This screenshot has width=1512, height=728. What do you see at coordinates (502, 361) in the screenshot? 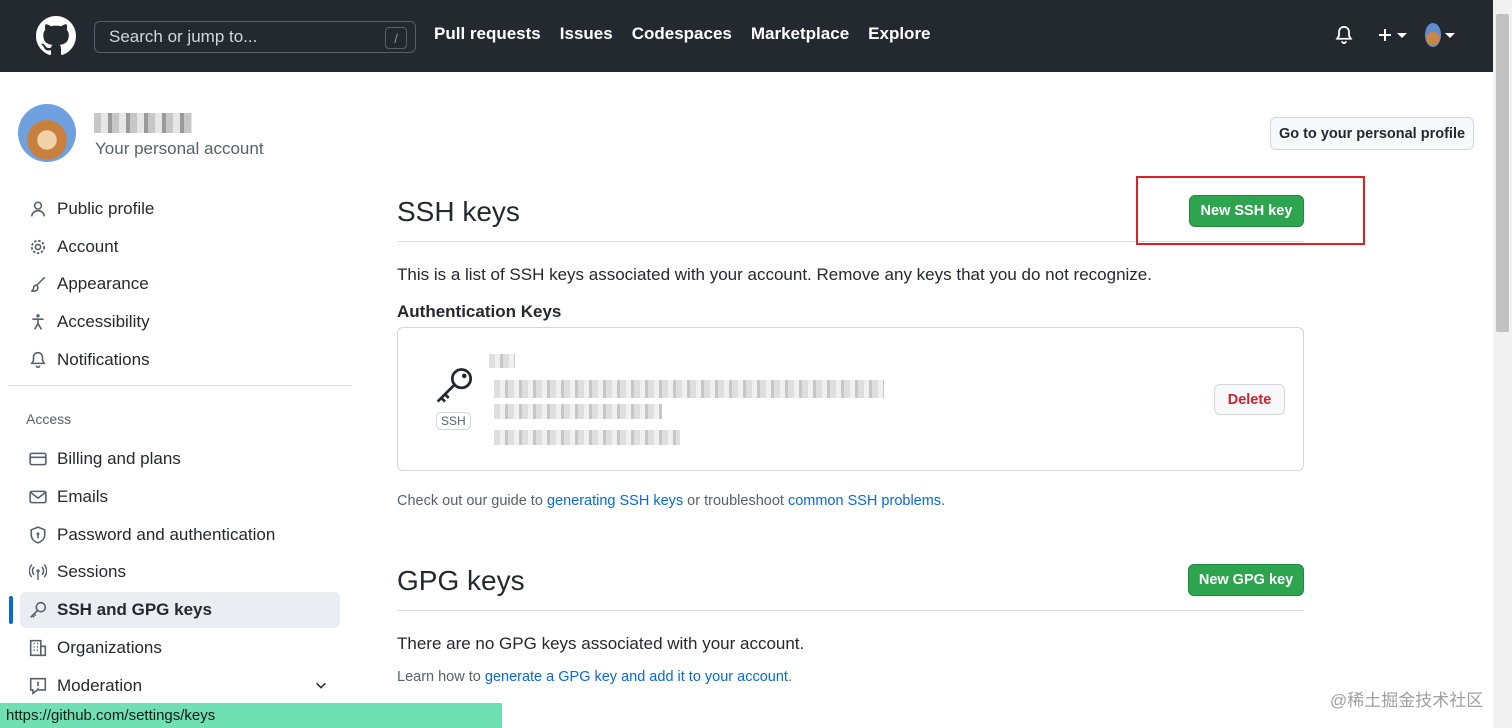
I see `redacted-key-title` at bounding box center [502, 361].